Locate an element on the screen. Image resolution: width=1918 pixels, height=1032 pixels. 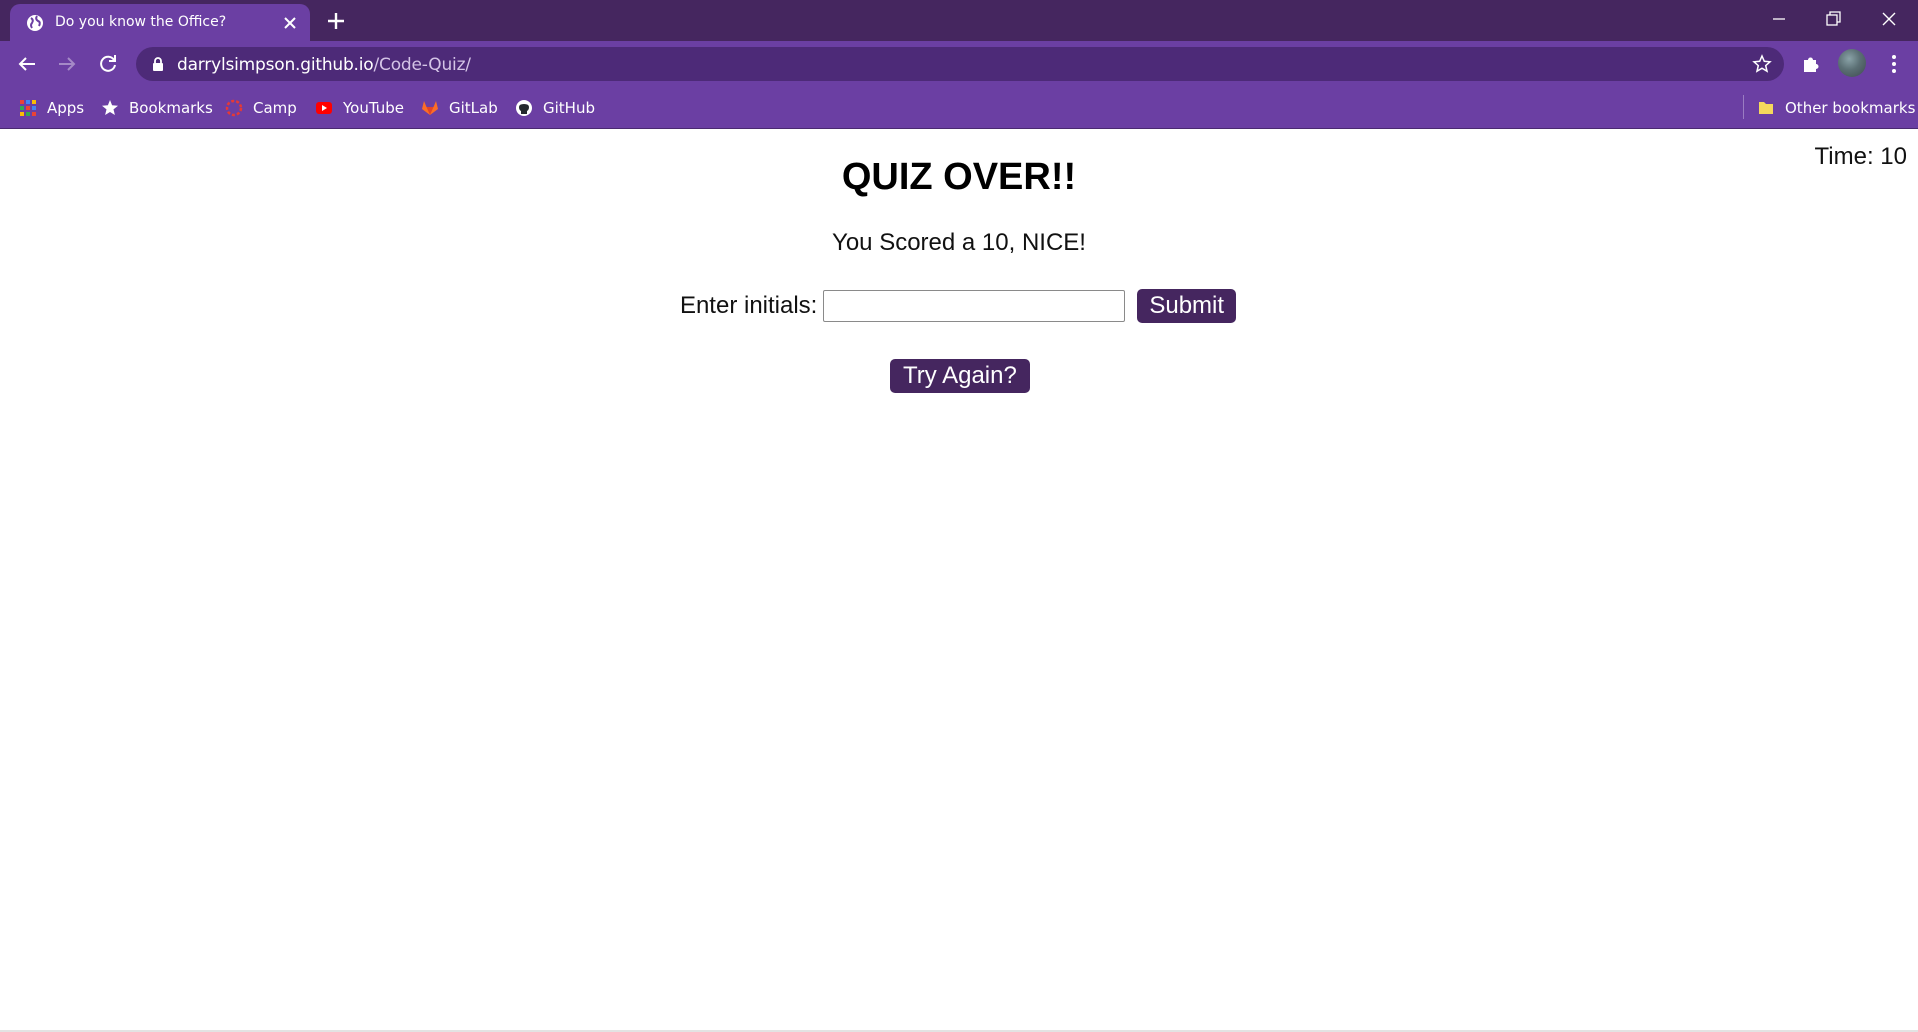
url-text: darrylsimpson.github.io/Code-Quiz/ is located at coordinates (324, 65).